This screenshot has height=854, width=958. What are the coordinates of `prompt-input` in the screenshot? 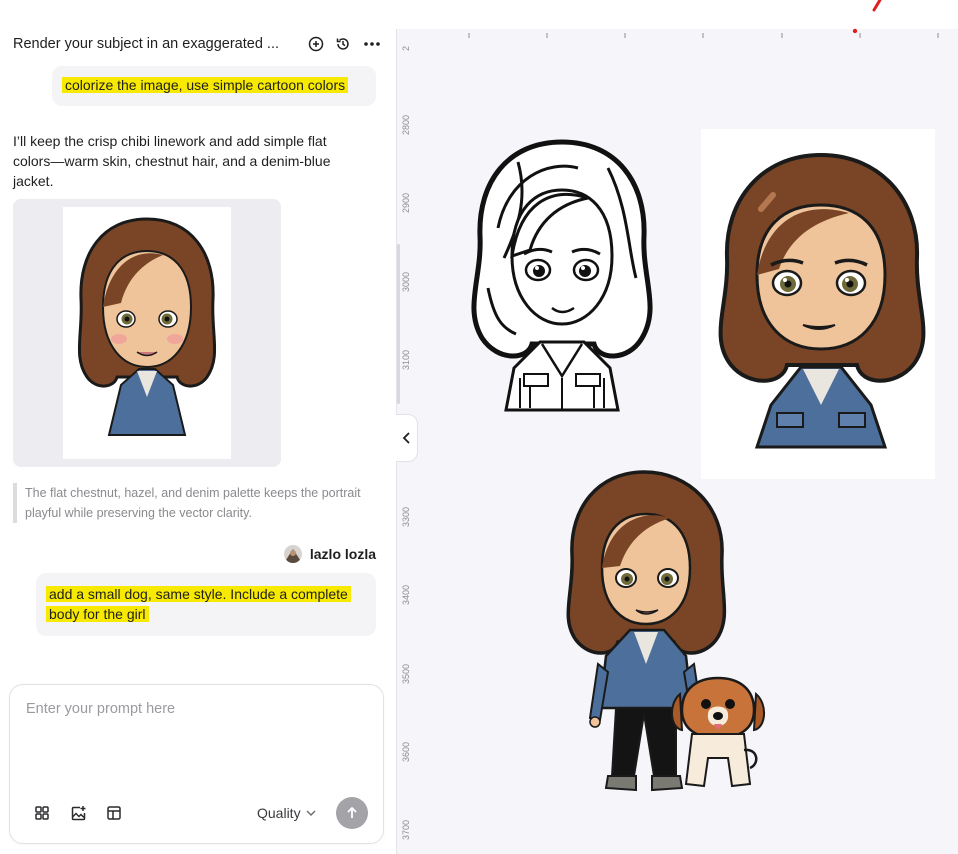 It's located at (196, 709).